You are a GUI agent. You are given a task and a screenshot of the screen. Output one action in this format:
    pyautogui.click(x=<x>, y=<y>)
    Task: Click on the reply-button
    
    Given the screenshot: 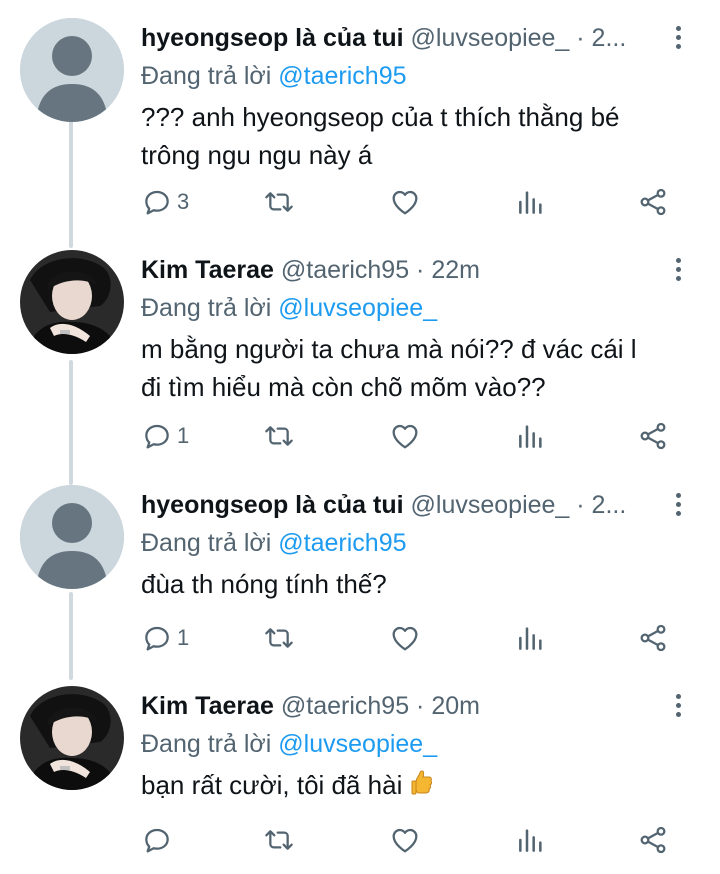 What is the action you would take?
    pyautogui.click(x=159, y=840)
    